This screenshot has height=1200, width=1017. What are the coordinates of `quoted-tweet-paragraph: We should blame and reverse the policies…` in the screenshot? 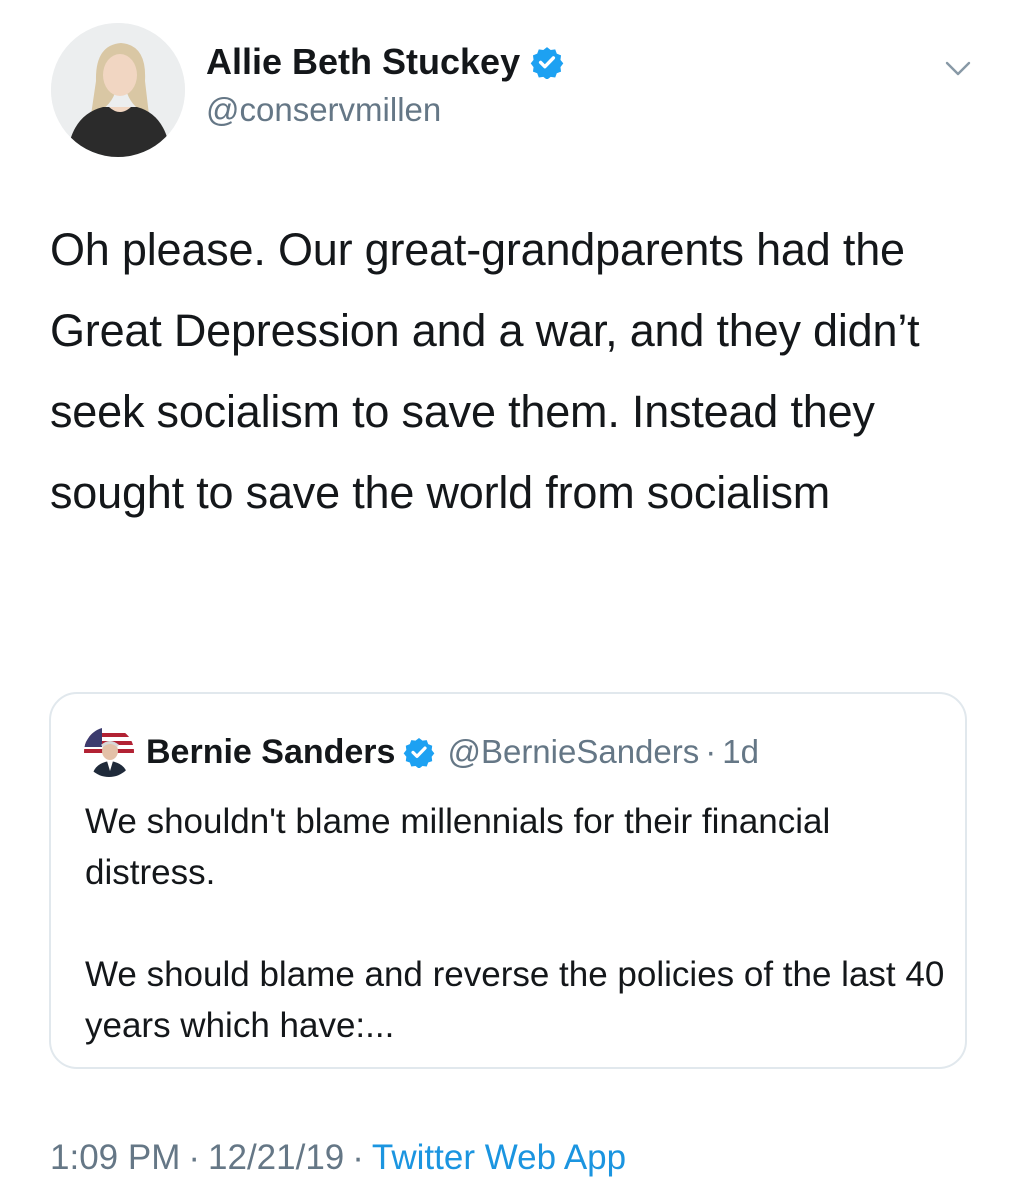 It's located at (515, 1000).